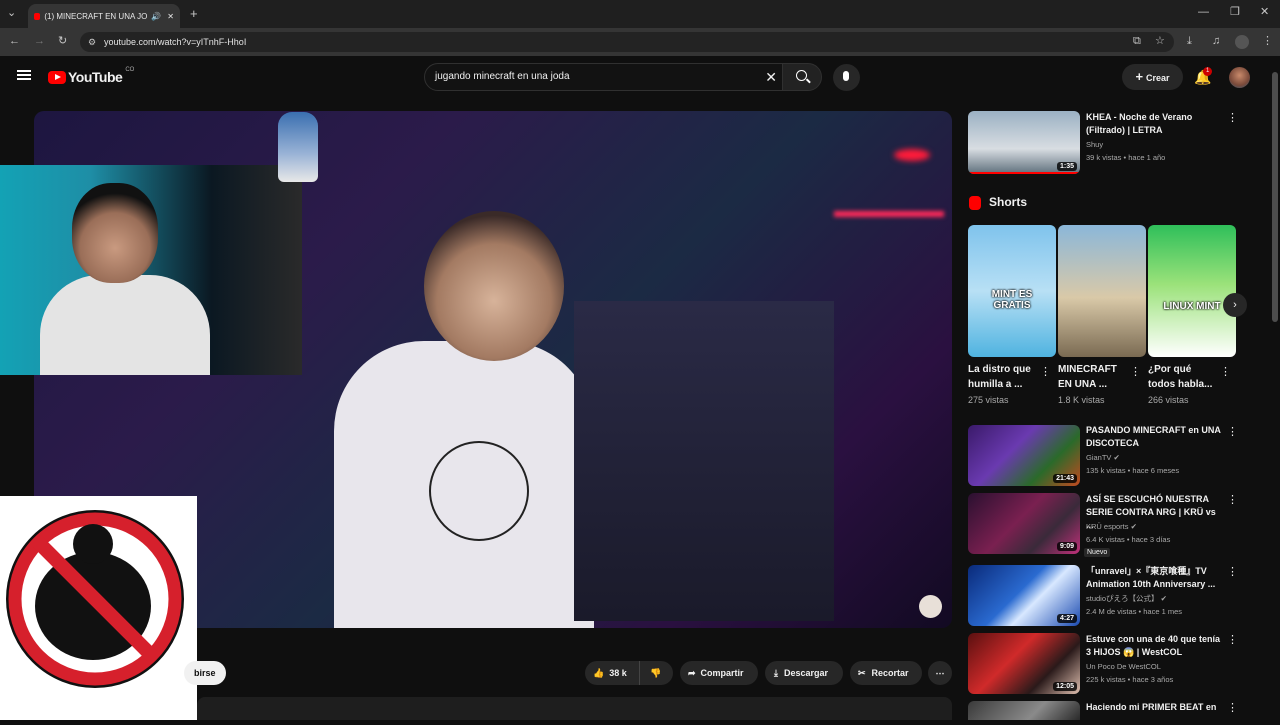 The height and width of the screenshot is (725, 1280). What do you see at coordinates (704, 461) in the screenshot?
I see `video-laptop` at bounding box center [704, 461].